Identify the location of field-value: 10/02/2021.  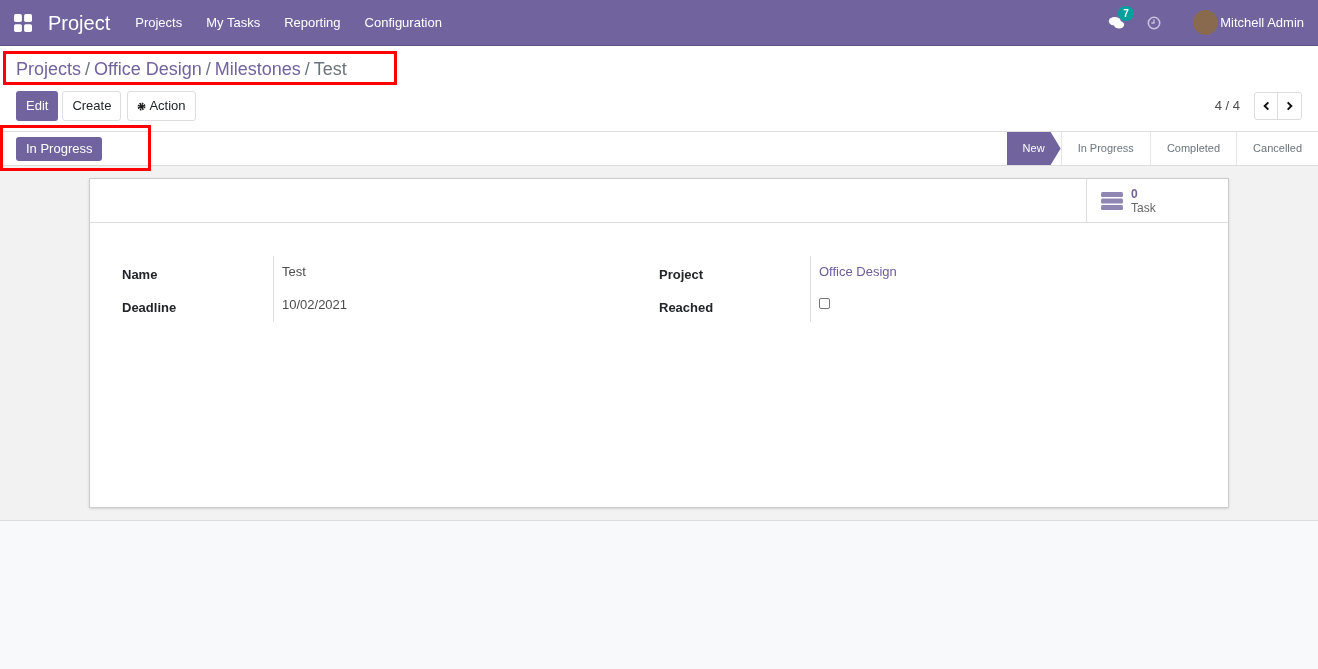
(315, 304).